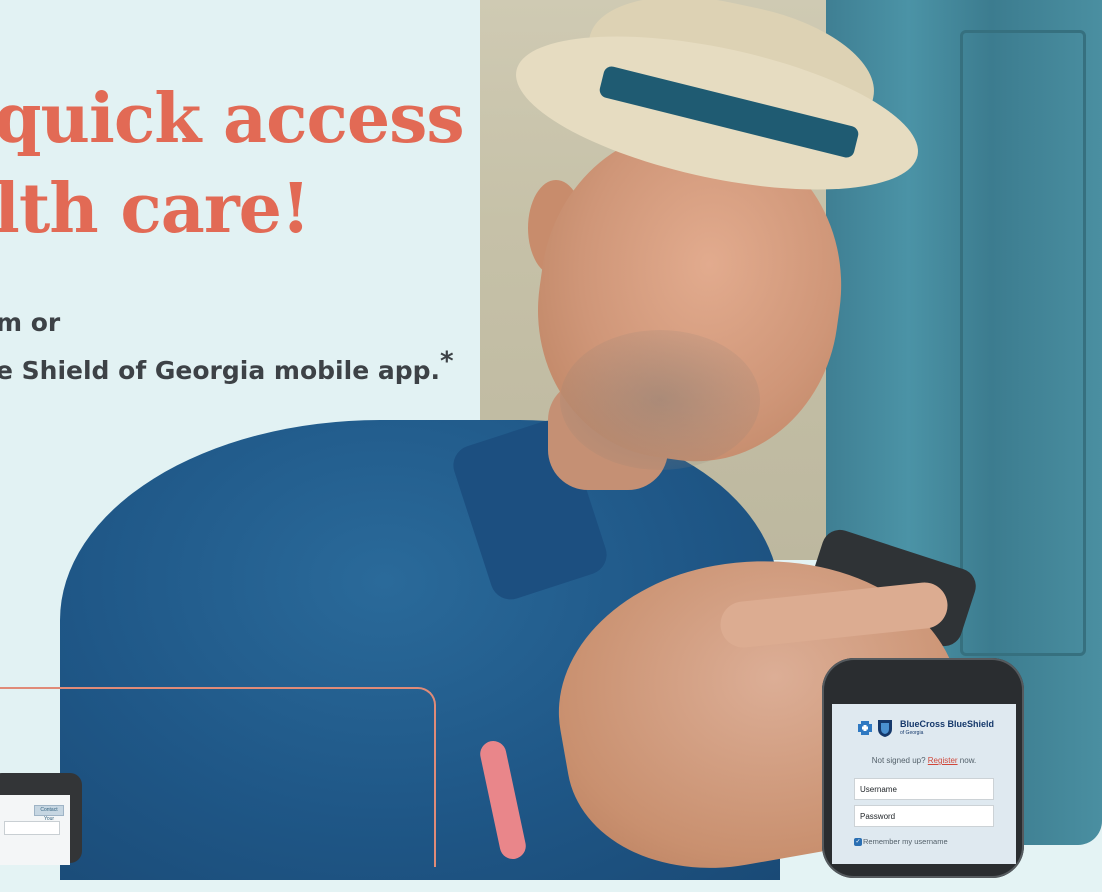 The image size is (1102, 892). What do you see at coordinates (899, 760) in the screenshot?
I see `signup-prefix: Not signed up?` at bounding box center [899, 760].